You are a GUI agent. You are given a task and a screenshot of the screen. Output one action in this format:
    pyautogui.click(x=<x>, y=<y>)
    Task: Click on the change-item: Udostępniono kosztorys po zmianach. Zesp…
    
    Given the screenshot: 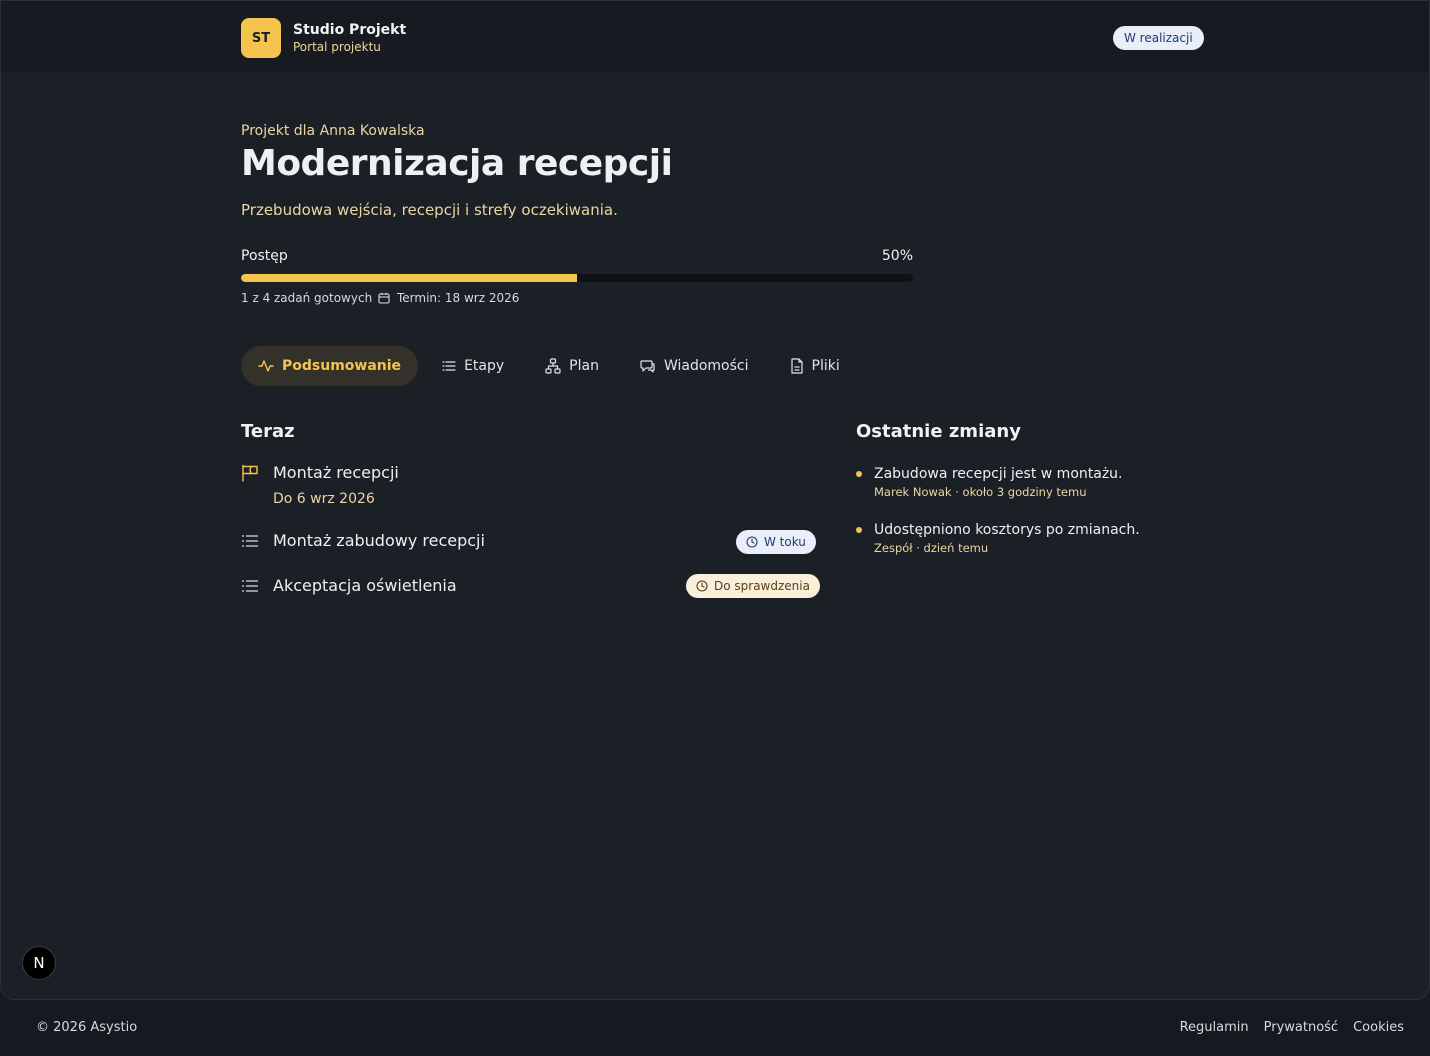 What is the action you would take?
    pyautogui.click(x=998, y=539)
    